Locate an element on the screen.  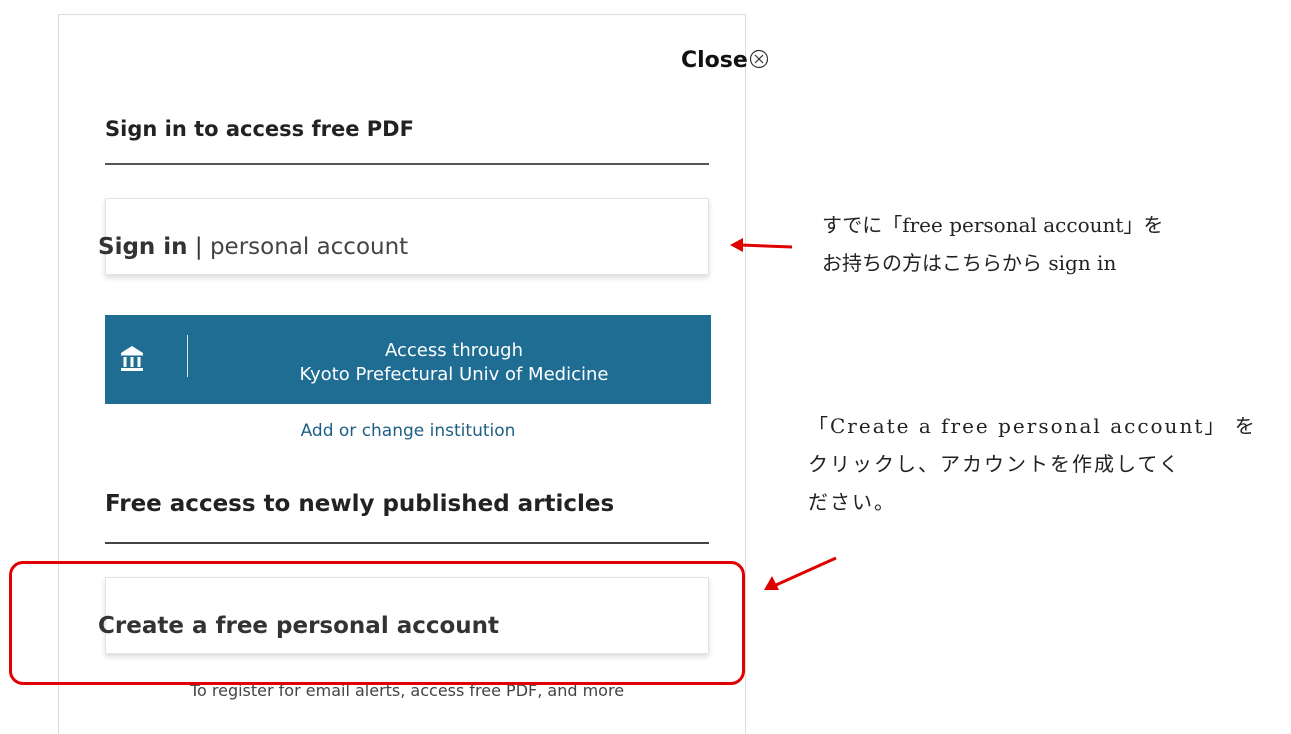
close-label: Close is located at coordinates (714, 60).